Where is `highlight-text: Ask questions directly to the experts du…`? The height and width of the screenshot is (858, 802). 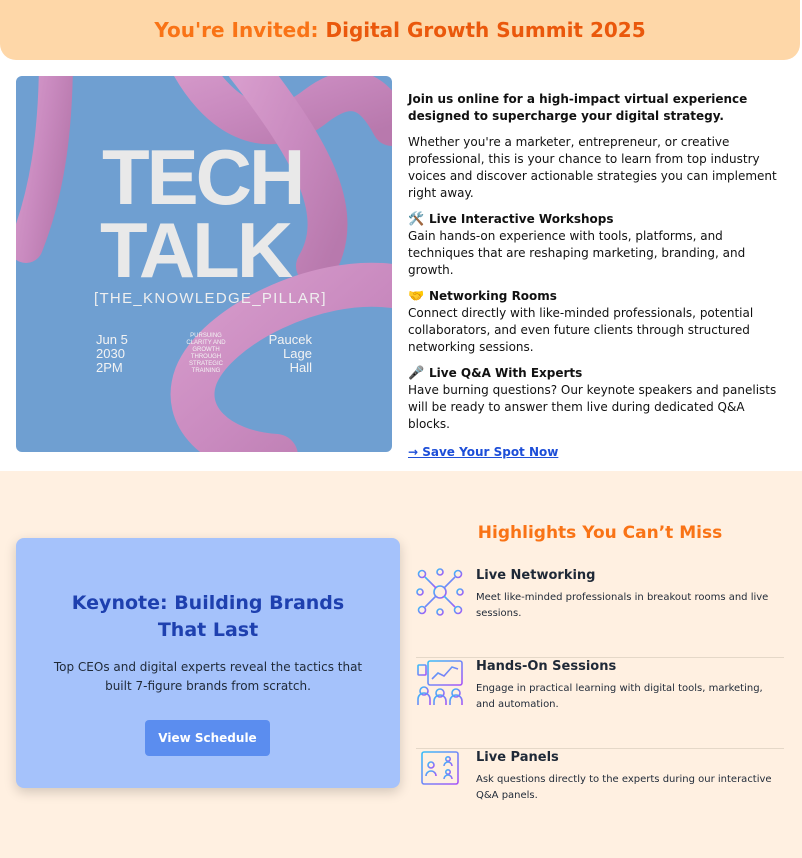 highlight-text: Ask questions directly to the experts du… is located at coordinates (624, 787).